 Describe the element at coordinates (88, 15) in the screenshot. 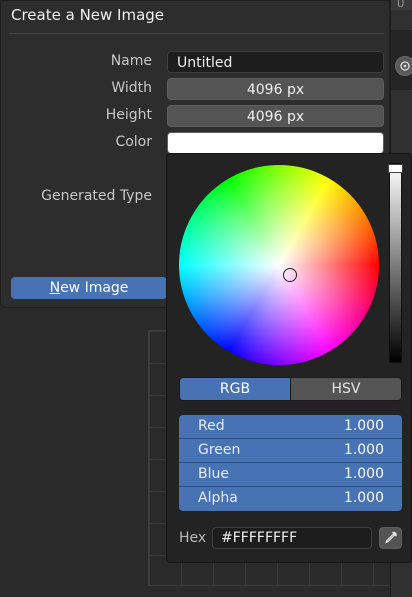

I see `dialog-title: Create a New Image` at that location.